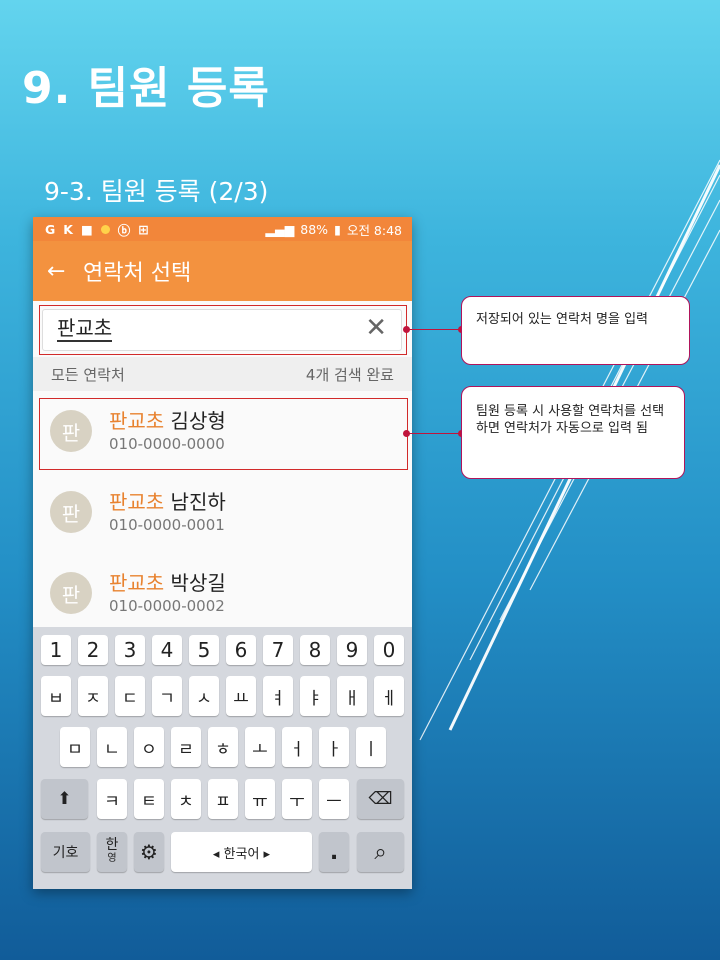  What do you see at coordinates (314, 229) in the screenshot?
I see `battery-level: 88%` at bounding box center [314, 229].